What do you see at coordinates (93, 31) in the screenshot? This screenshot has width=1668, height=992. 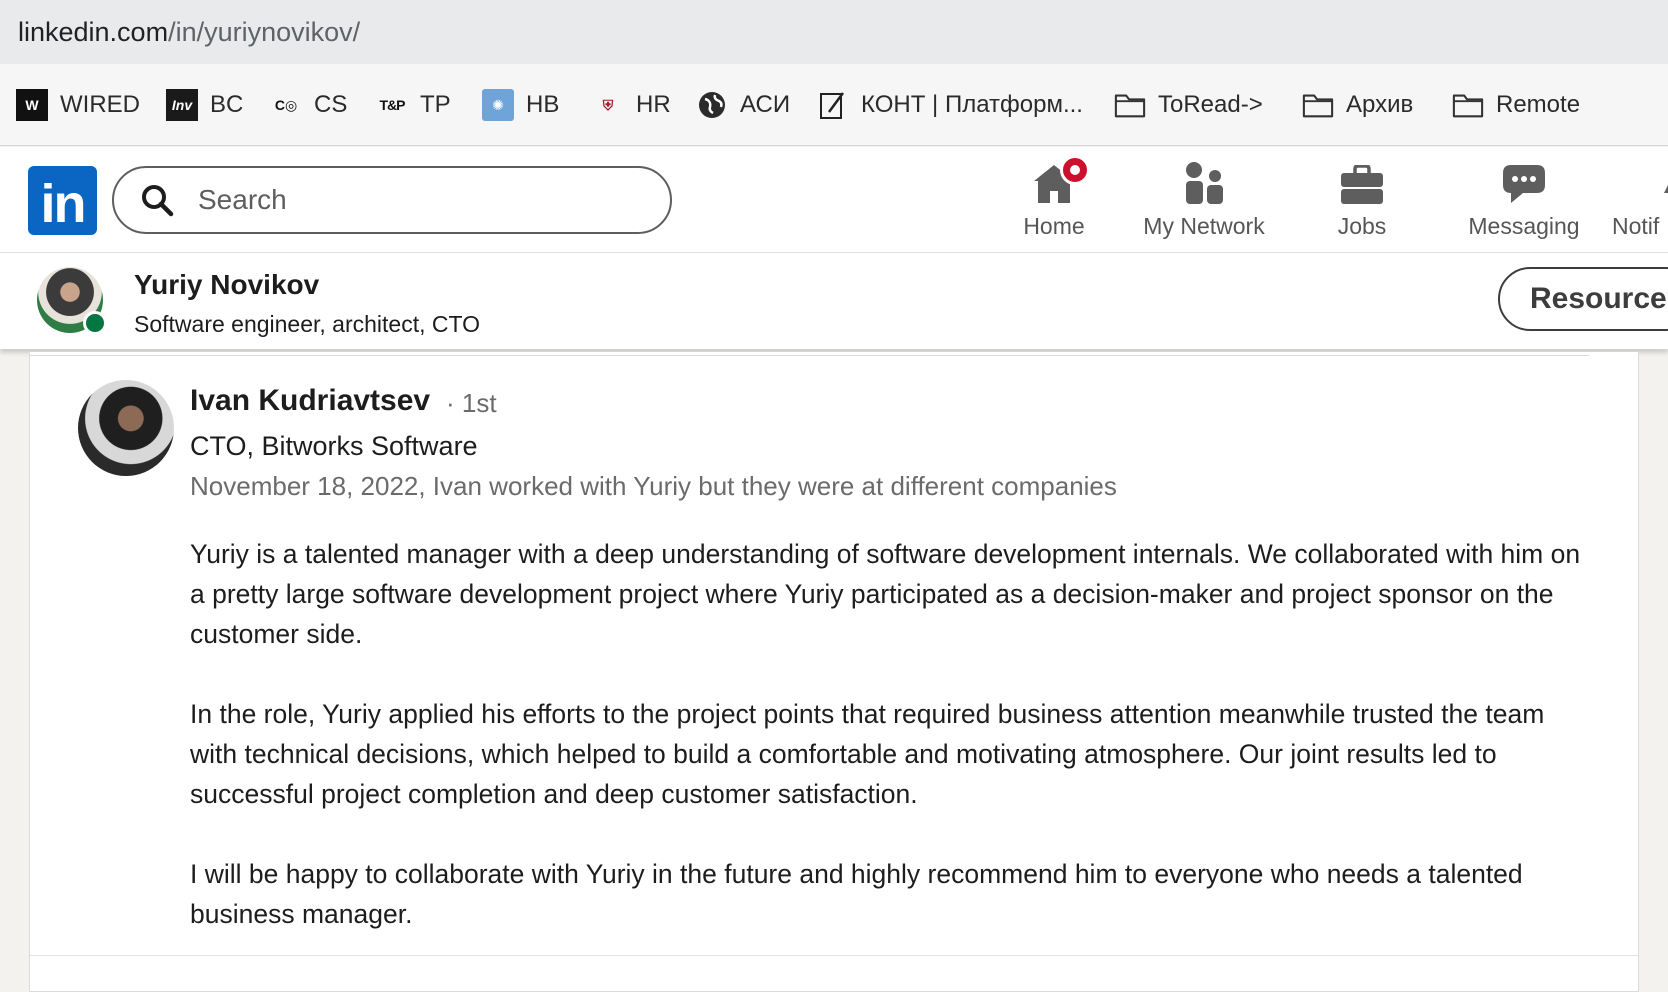 I see `url-host: linkedin.com` at bounding box center [93, 31].